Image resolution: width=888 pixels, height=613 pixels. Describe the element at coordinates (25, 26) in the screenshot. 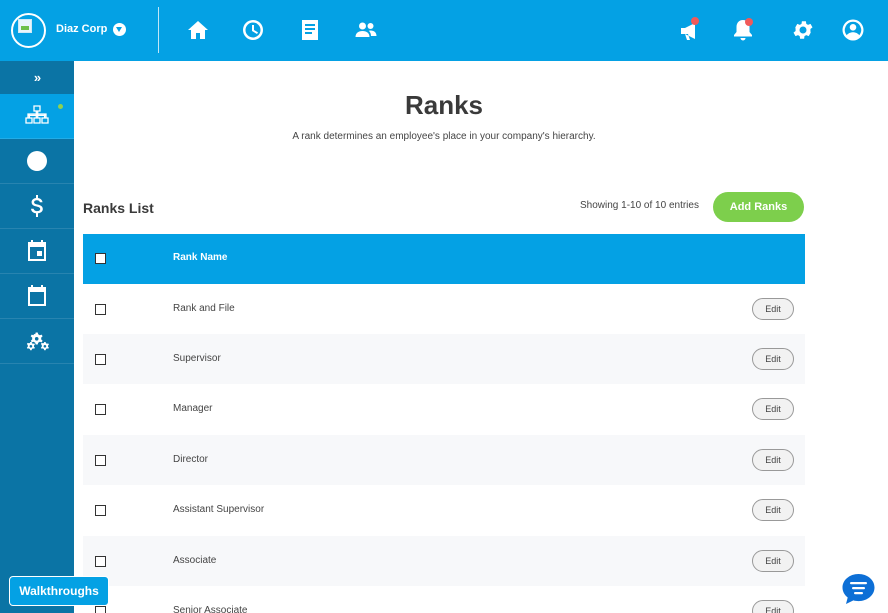

I see `broken-image-icon` at that location.